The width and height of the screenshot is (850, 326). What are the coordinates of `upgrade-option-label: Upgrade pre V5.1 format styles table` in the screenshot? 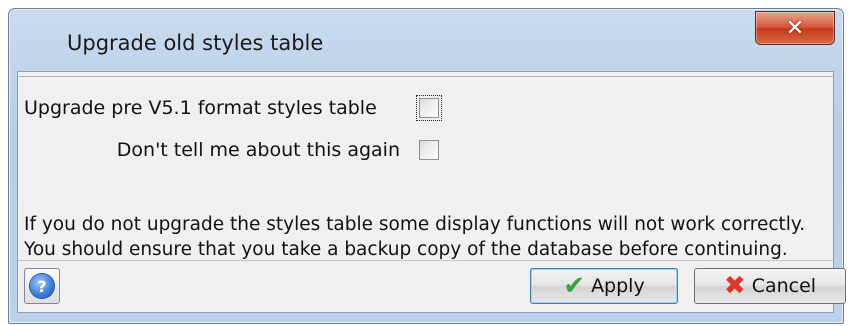 It's located at (200, 108).